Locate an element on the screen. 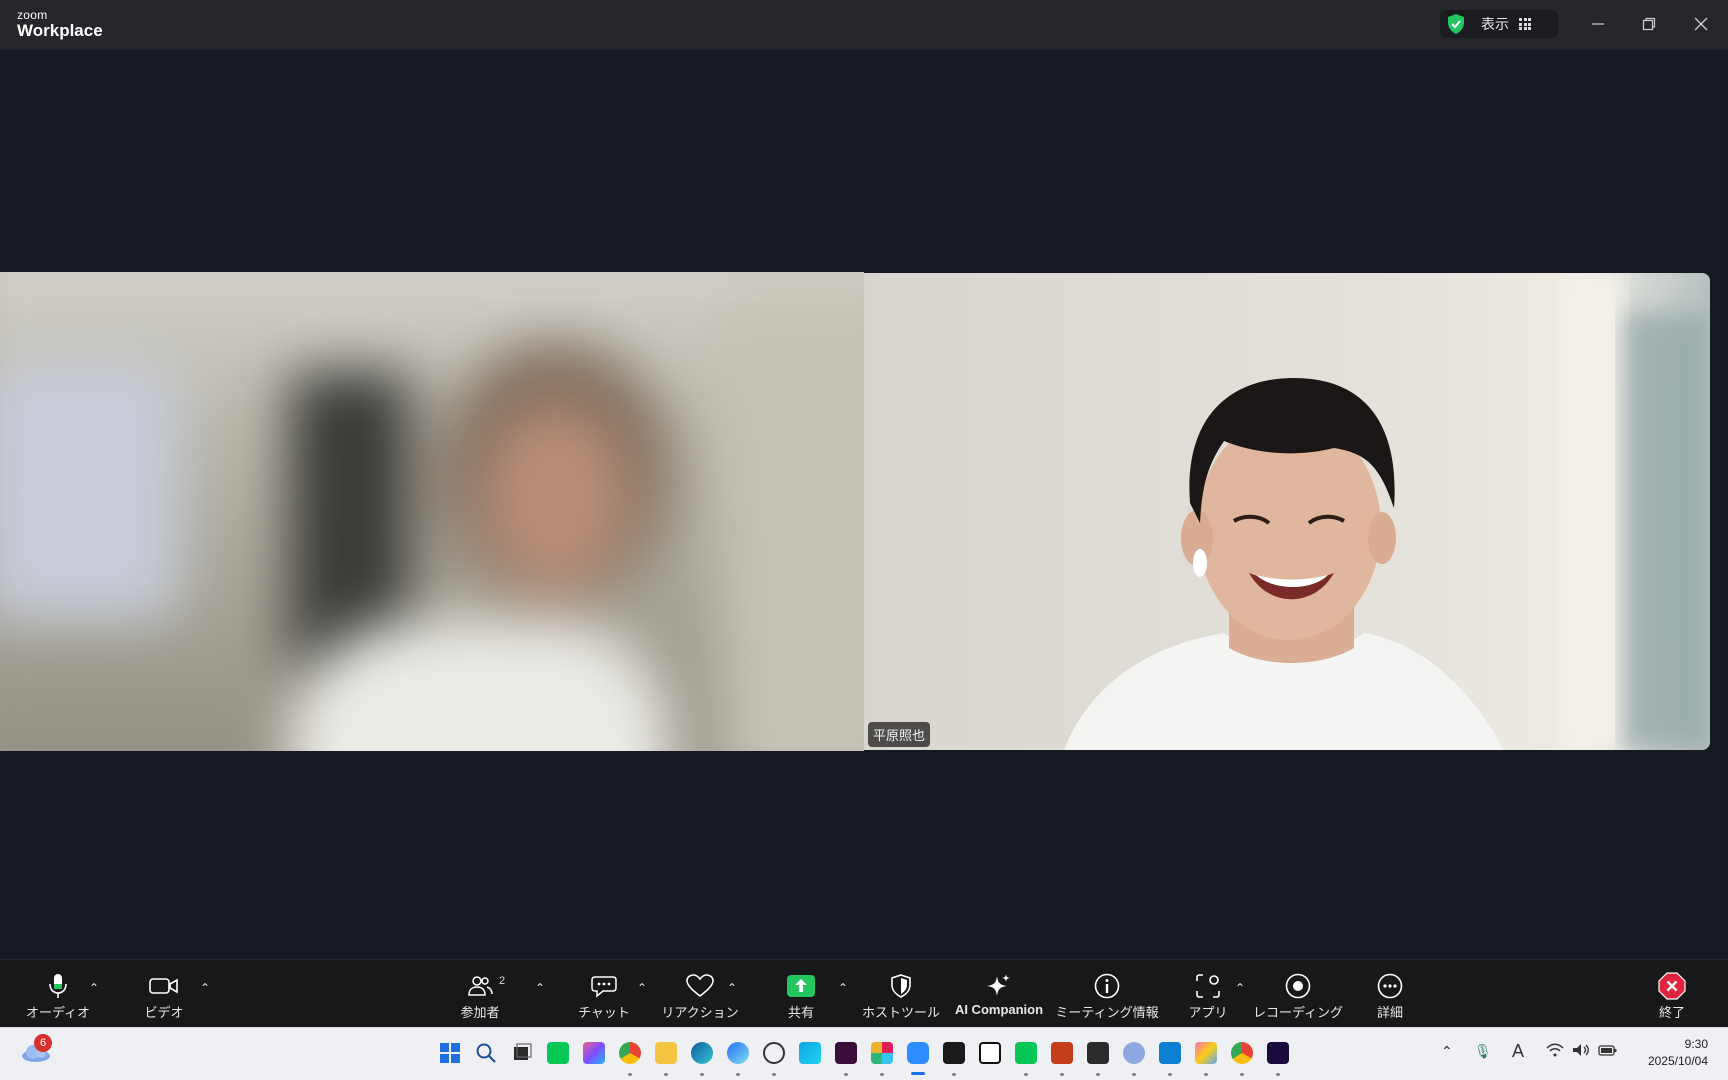 This screenshot has height=1080, width=1728. video-button: ビデオ is located at coordinates (164, 994).